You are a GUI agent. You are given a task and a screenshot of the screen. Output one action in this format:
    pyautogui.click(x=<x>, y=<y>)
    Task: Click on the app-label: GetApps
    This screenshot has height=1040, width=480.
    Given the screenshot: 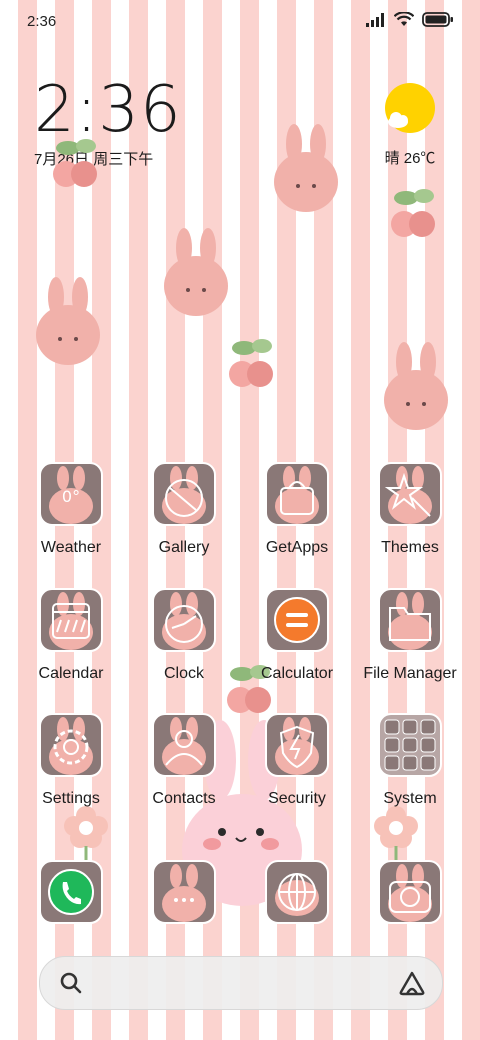 What is the action you would take?
    pyautogui.click(x=297, y=547)
    